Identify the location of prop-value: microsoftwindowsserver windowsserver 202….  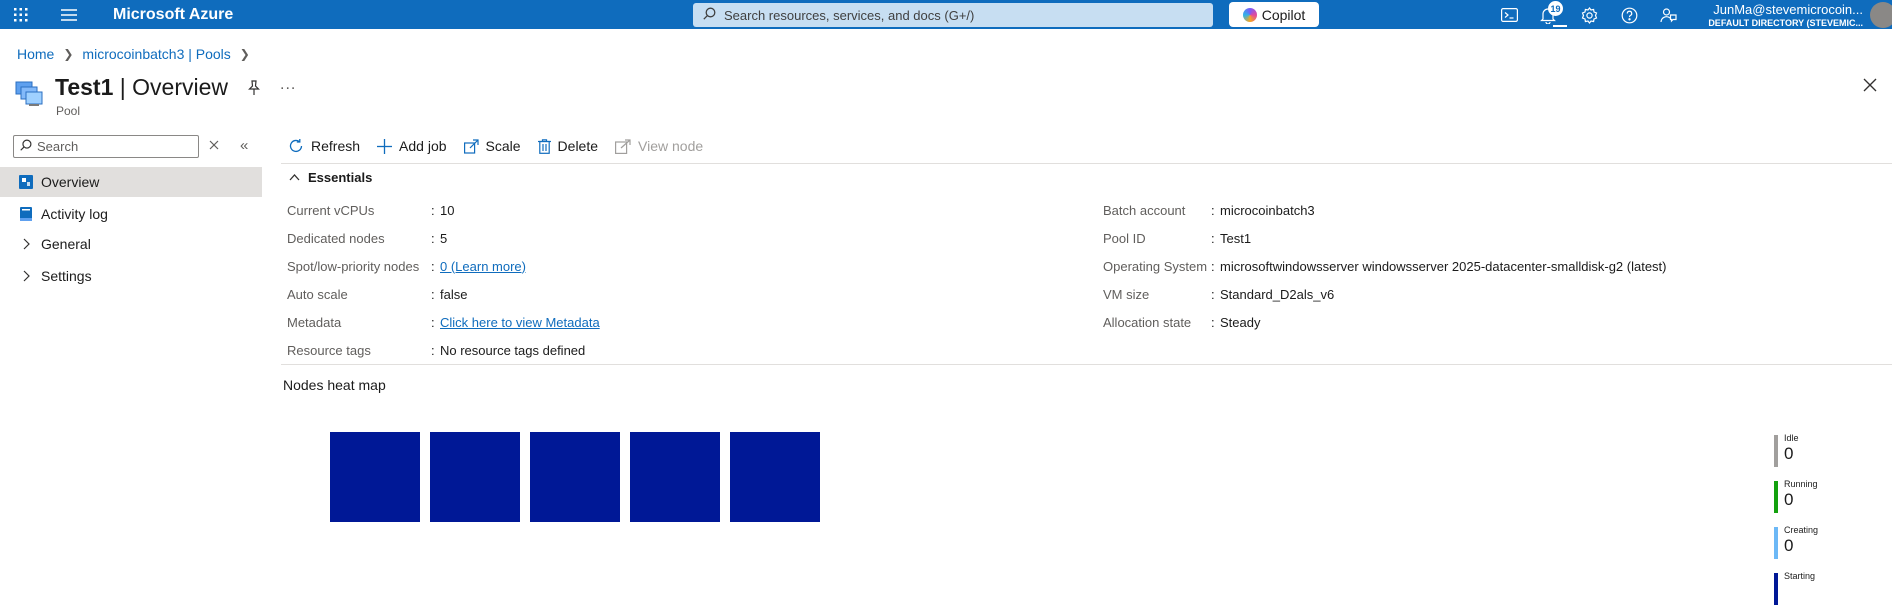
(1443, 266).